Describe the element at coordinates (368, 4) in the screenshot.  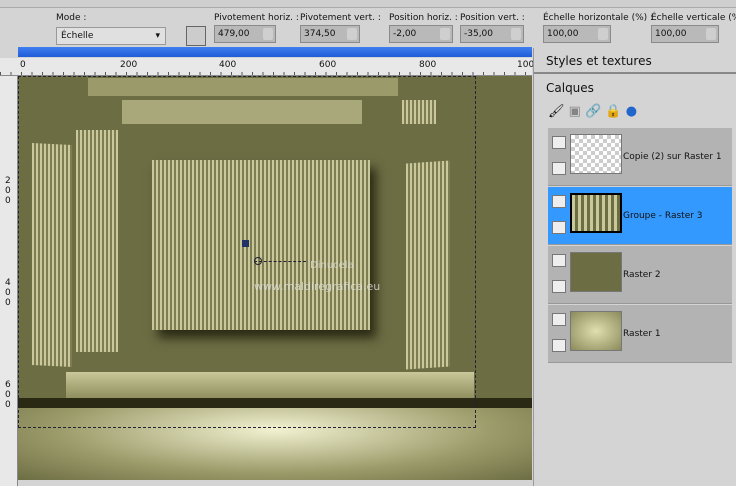
I see `main-toolbar` at that location.